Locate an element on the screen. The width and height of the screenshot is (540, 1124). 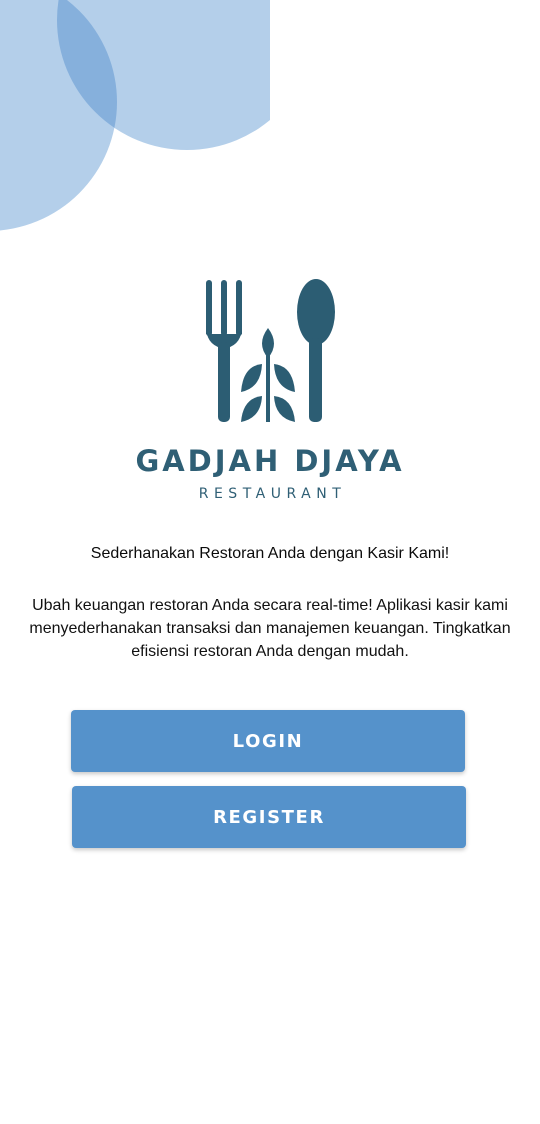
decorative-circles is located at coordinates (135, 115).